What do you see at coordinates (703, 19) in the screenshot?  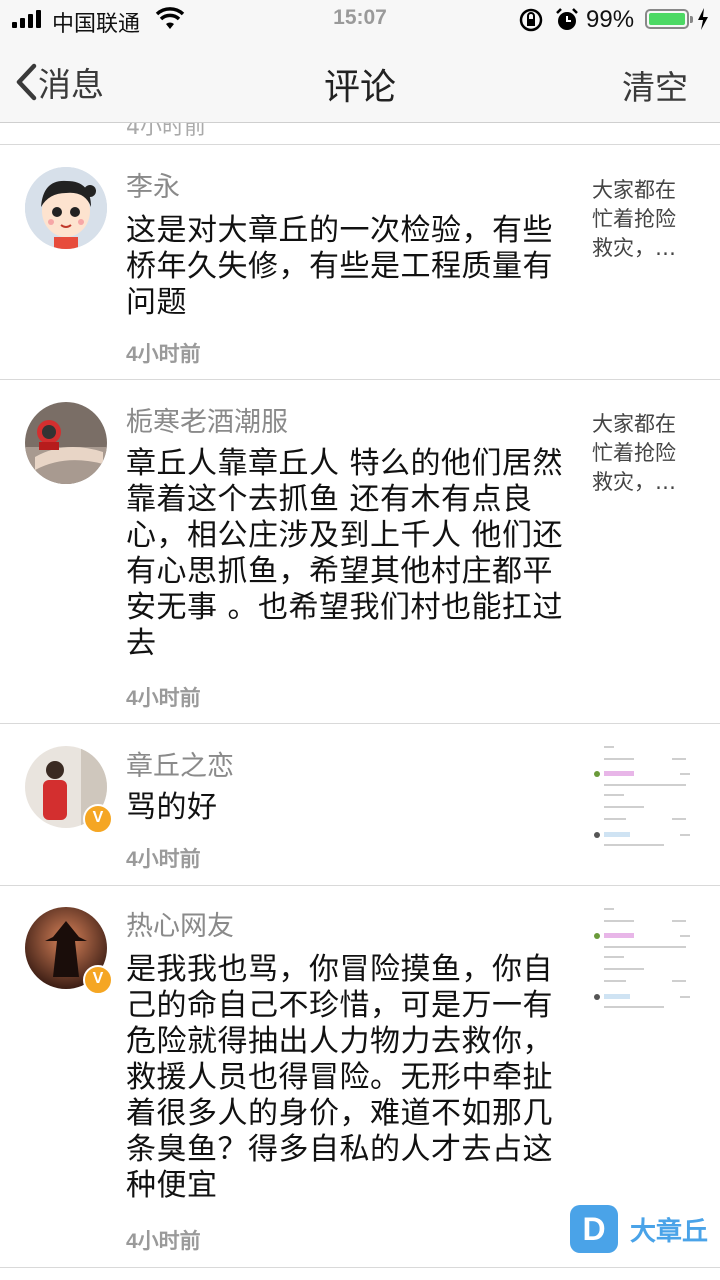 I see `charging-bolt-icon` at bounding box center [703, 19].